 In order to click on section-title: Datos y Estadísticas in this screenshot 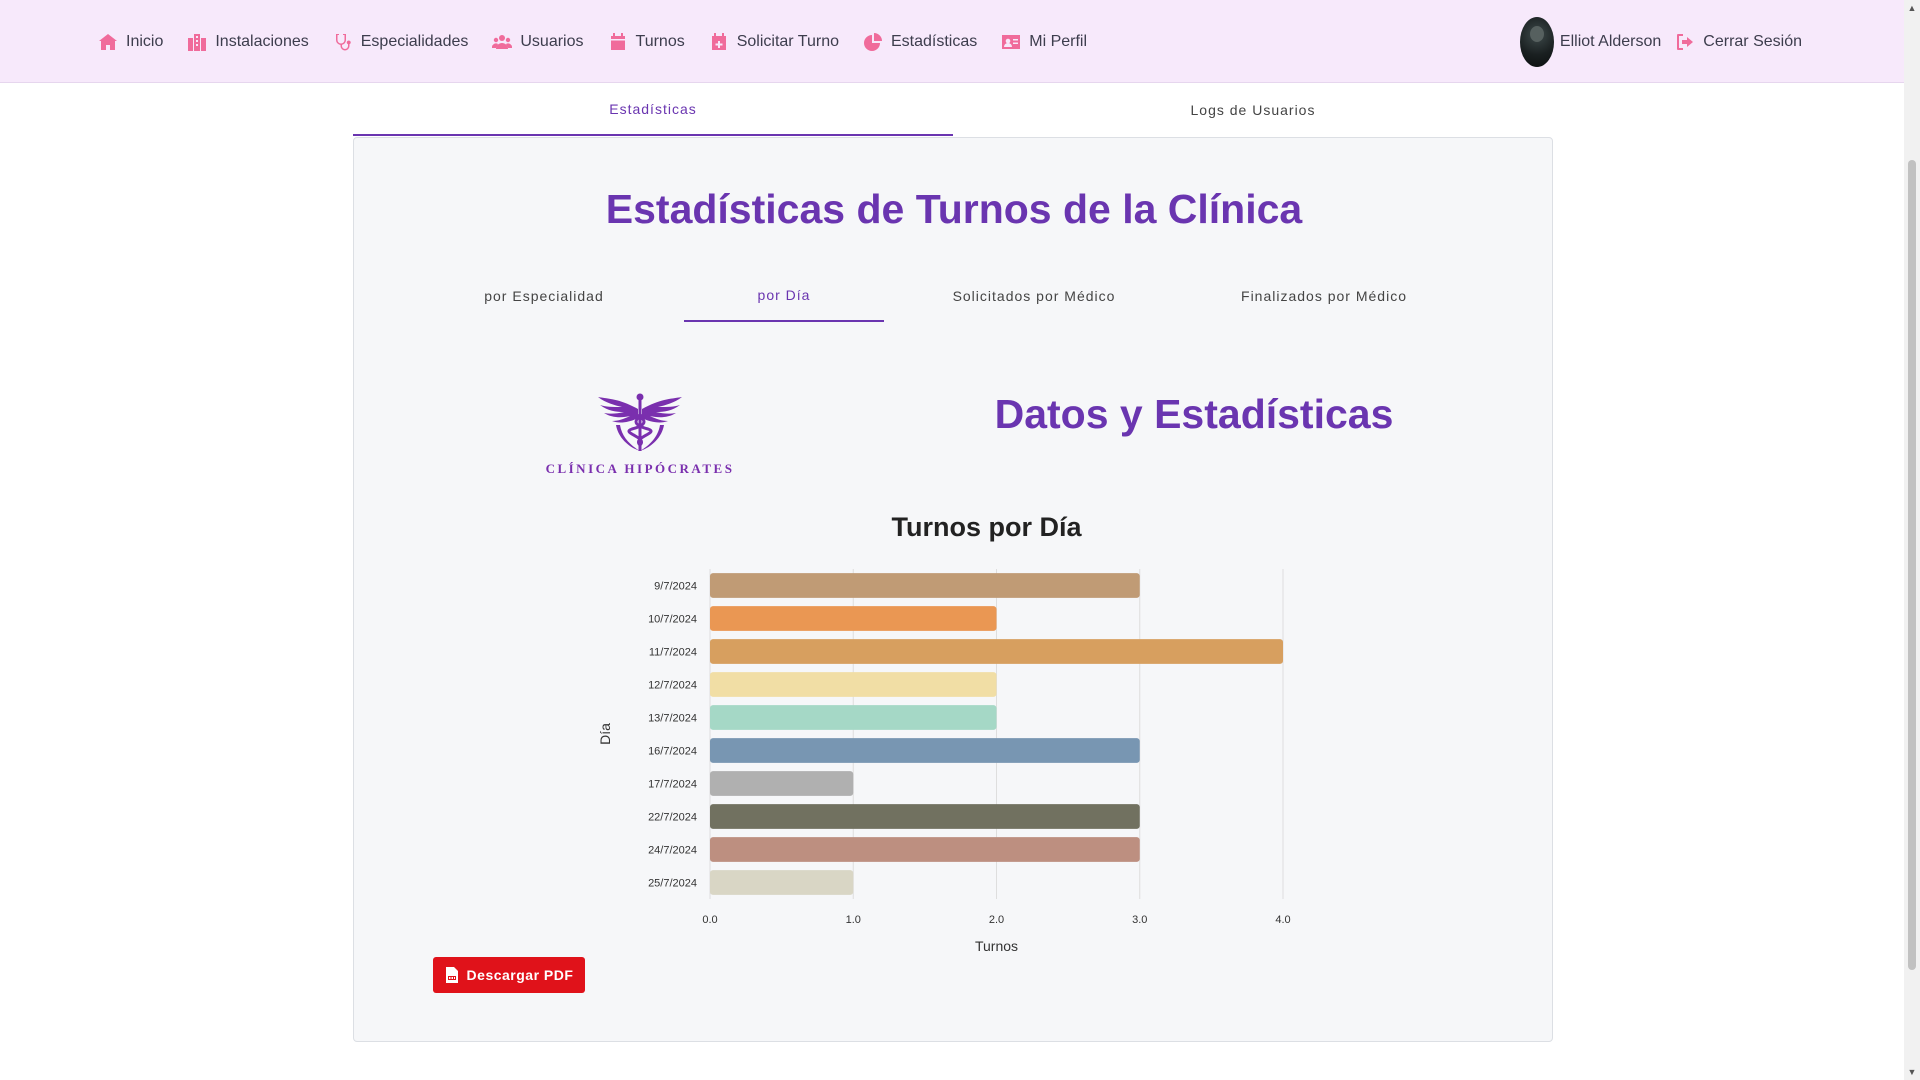, I will do `click(1194, 414)`.